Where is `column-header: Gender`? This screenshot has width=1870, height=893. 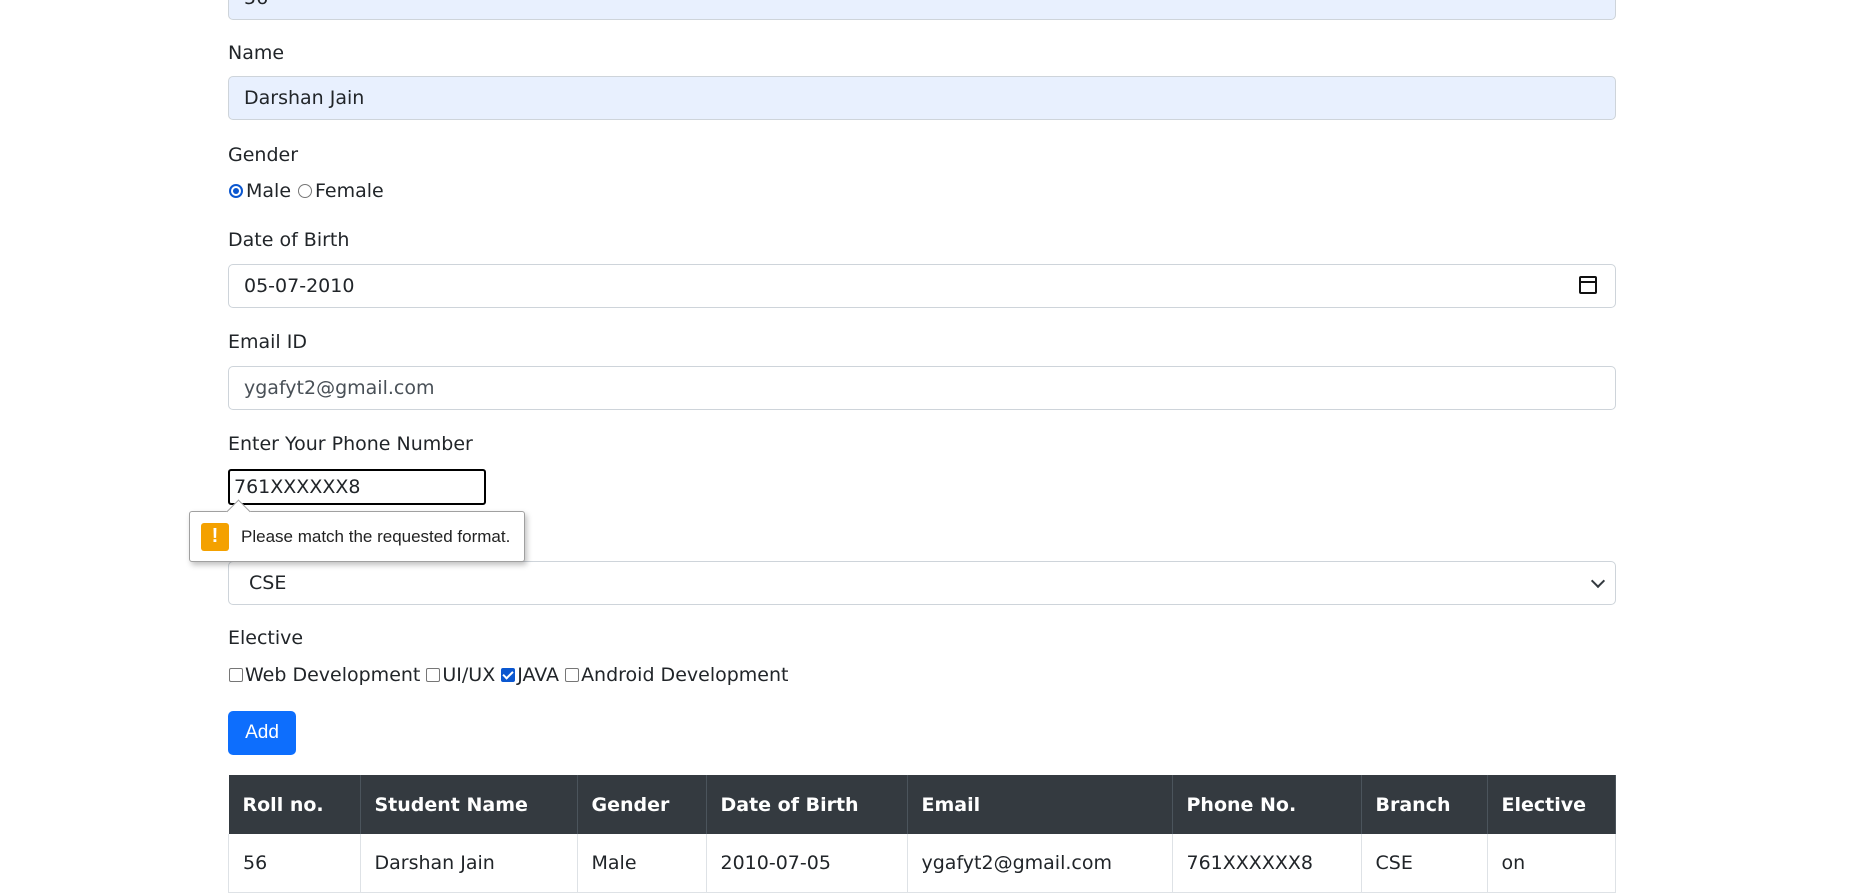 column-header: Gender is located at coordinates (642, 804).